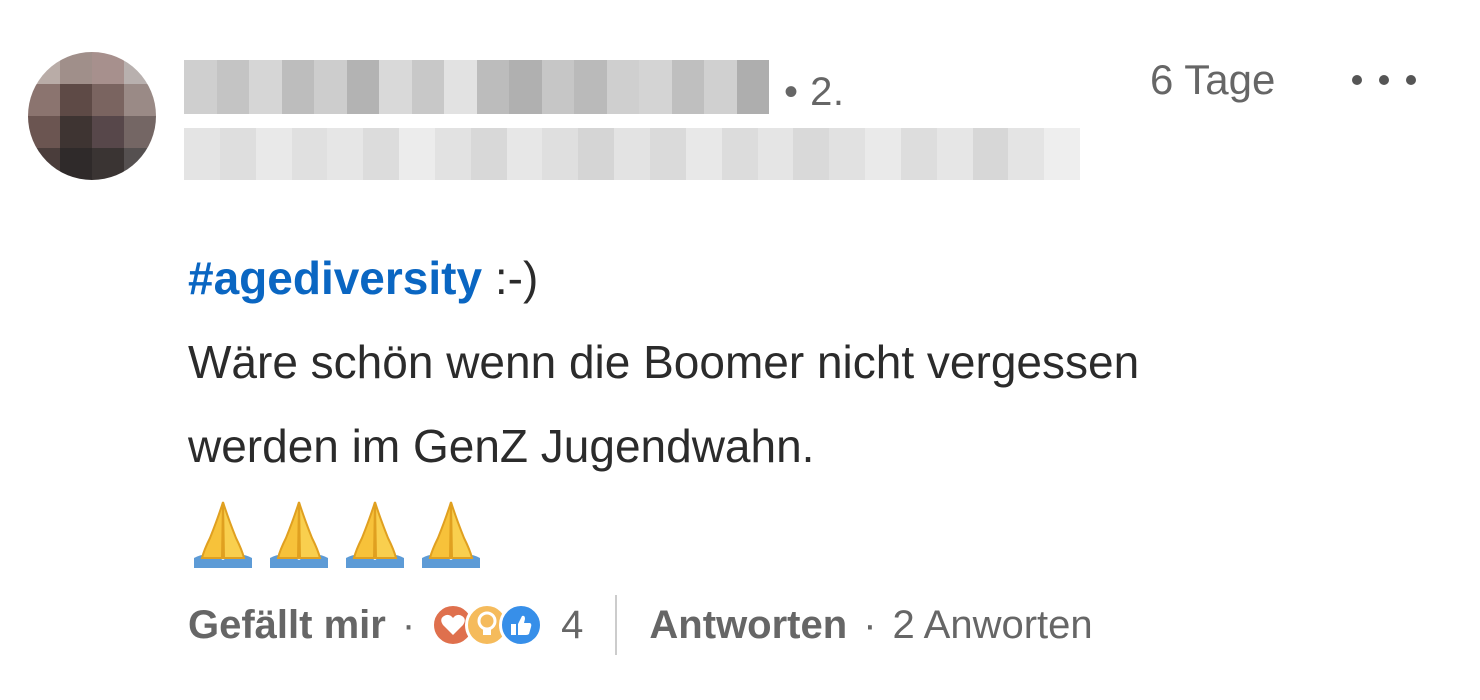  Describe the element at coordinates (572, 625) in the screenshot. I see `reaction-count: 4` at that location.